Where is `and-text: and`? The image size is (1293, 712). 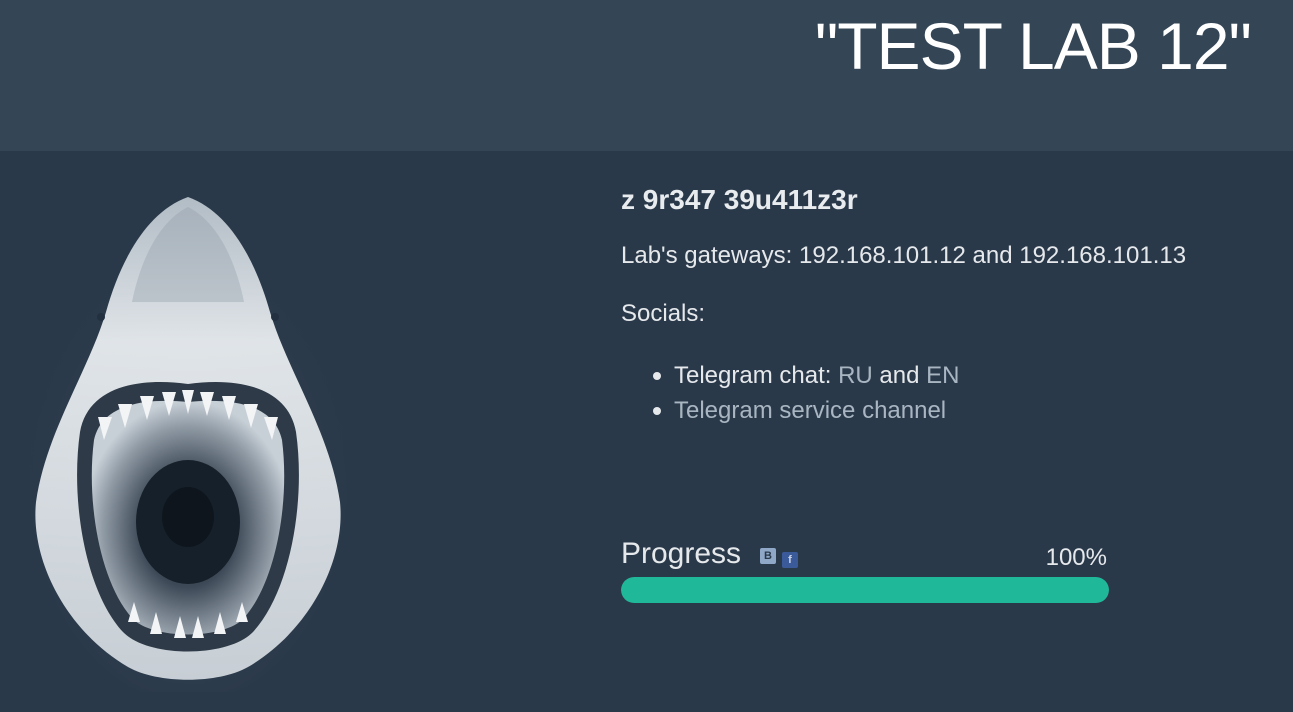
and-text: and is located at coordinates (899, 375).